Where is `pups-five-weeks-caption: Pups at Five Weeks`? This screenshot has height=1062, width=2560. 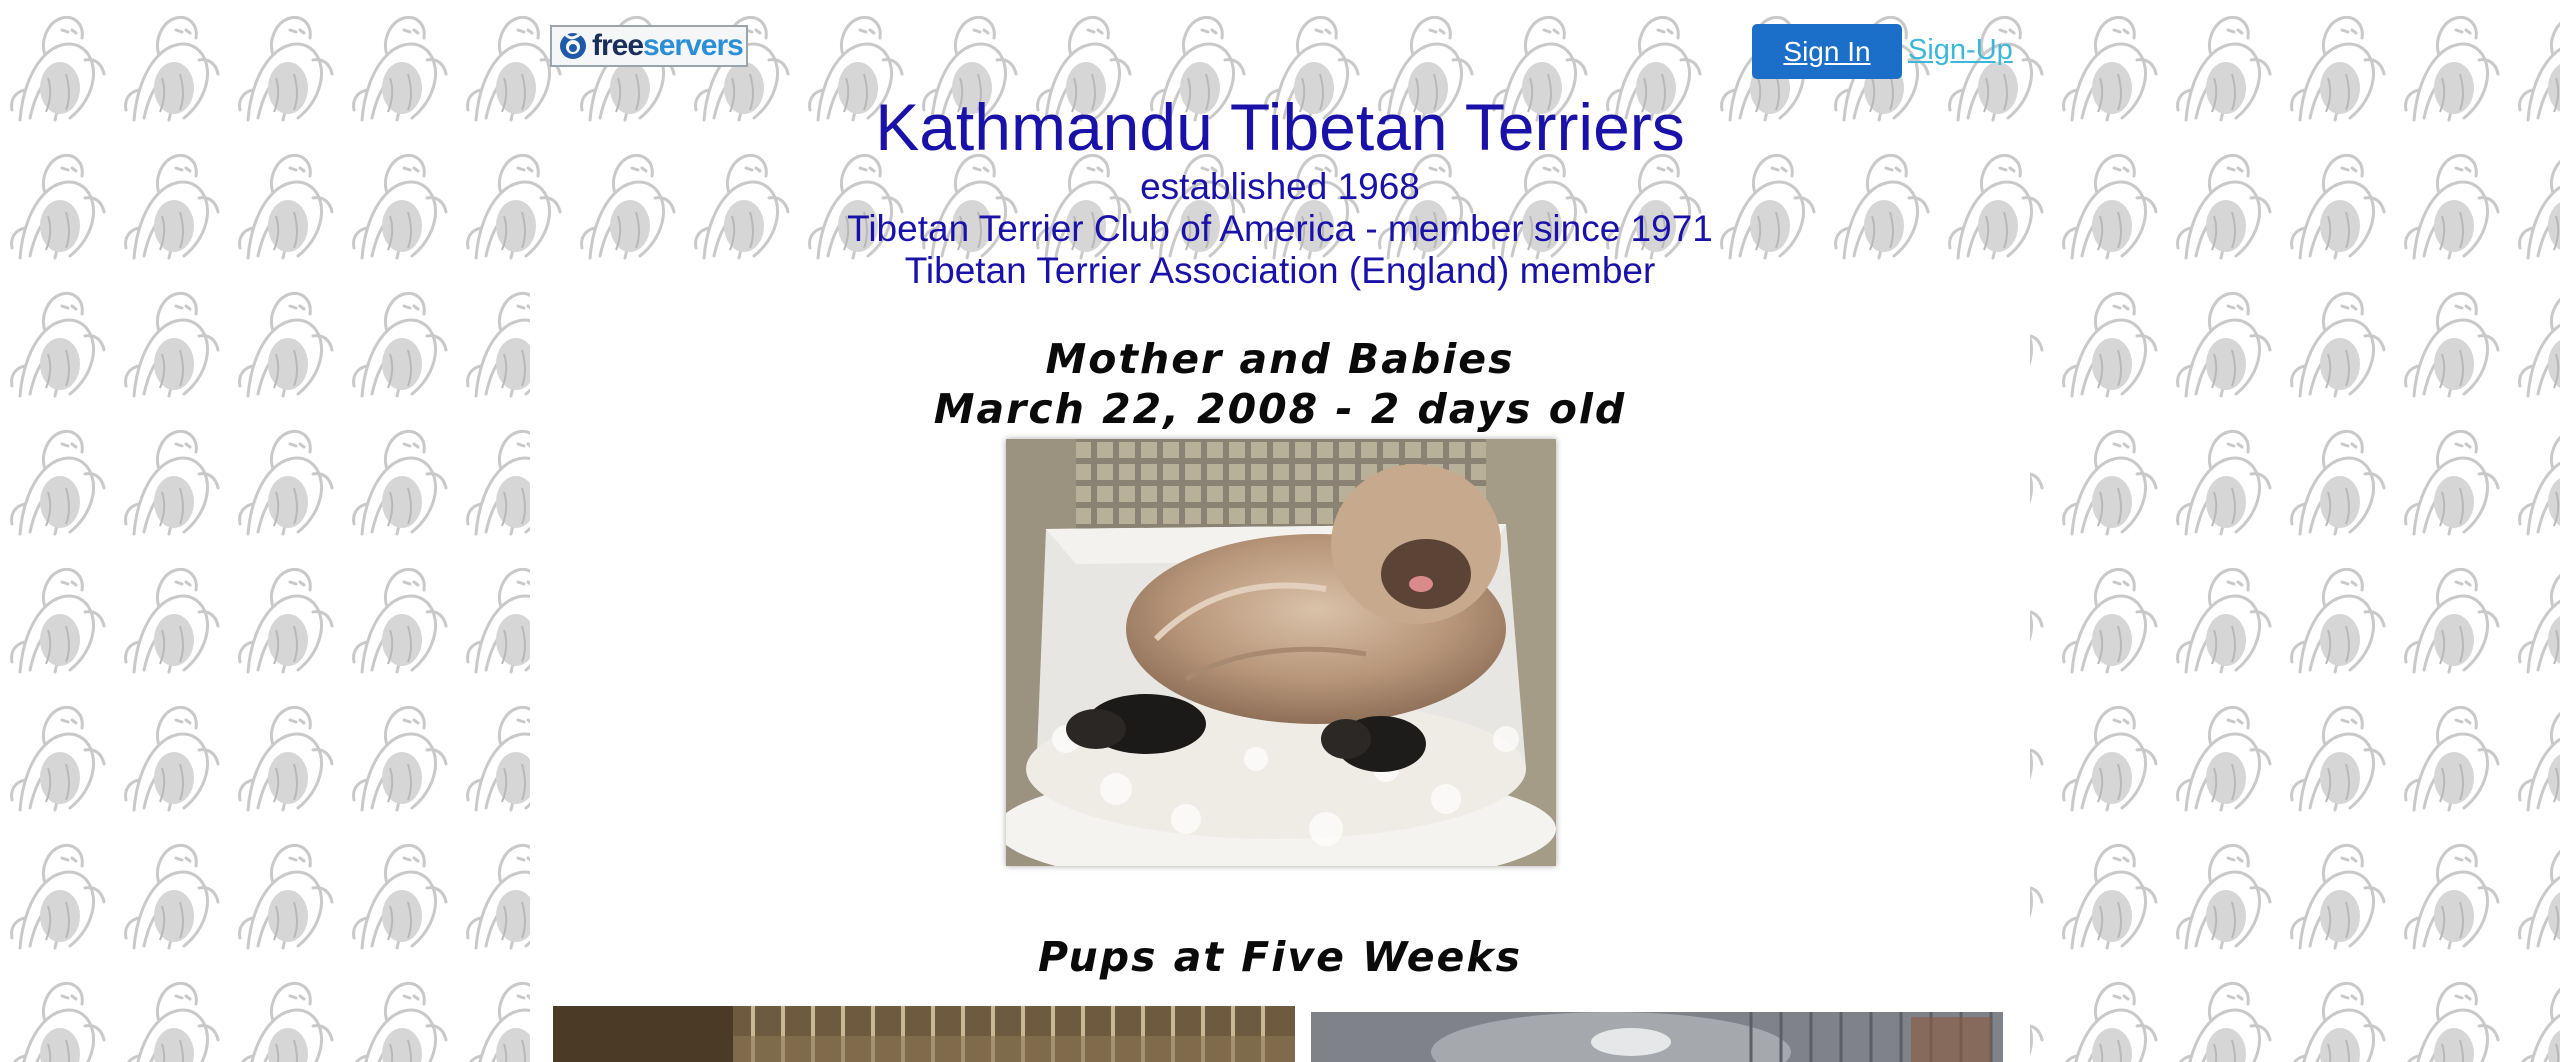
pups-five-weeks-caption: Pups at Five Weeks is located at coordinates (1280, 957).